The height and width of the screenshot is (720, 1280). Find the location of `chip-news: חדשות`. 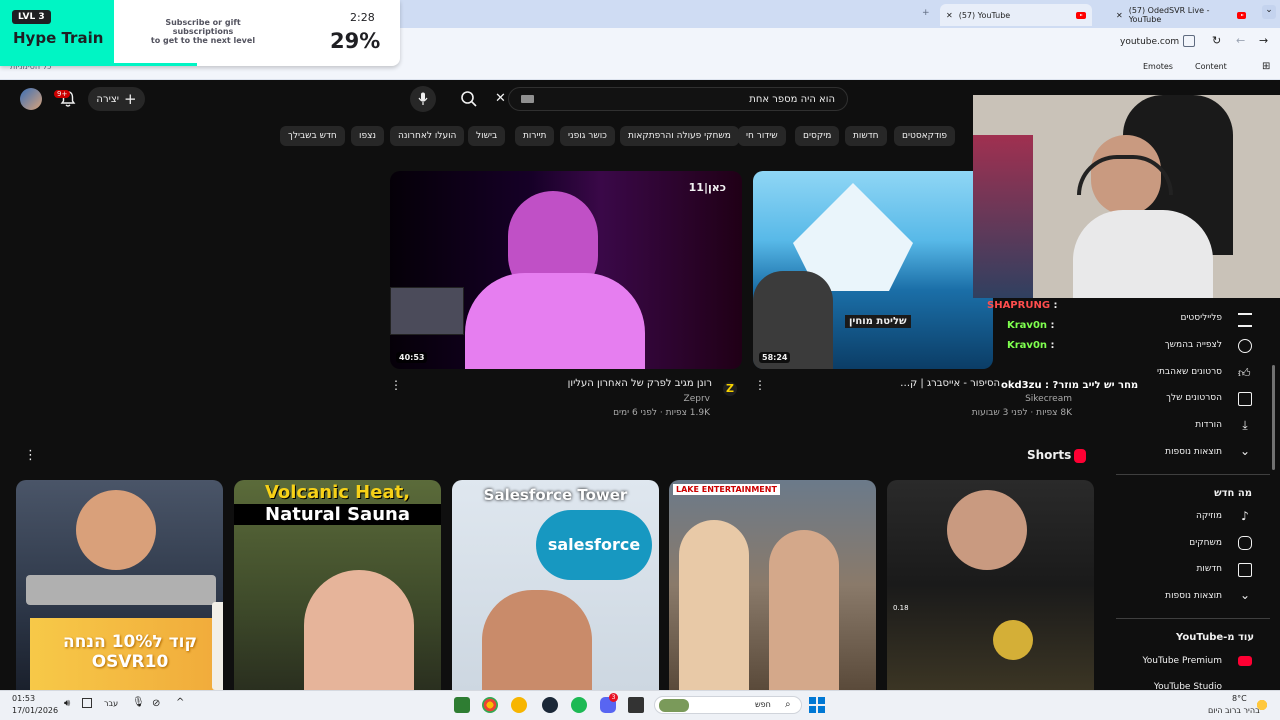

chip-news: חדשות is located at coordinates (866, 136).